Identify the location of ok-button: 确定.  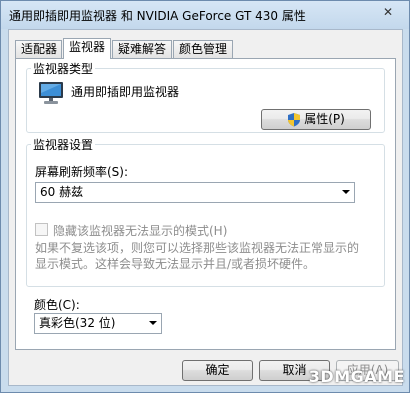
(217, 370).